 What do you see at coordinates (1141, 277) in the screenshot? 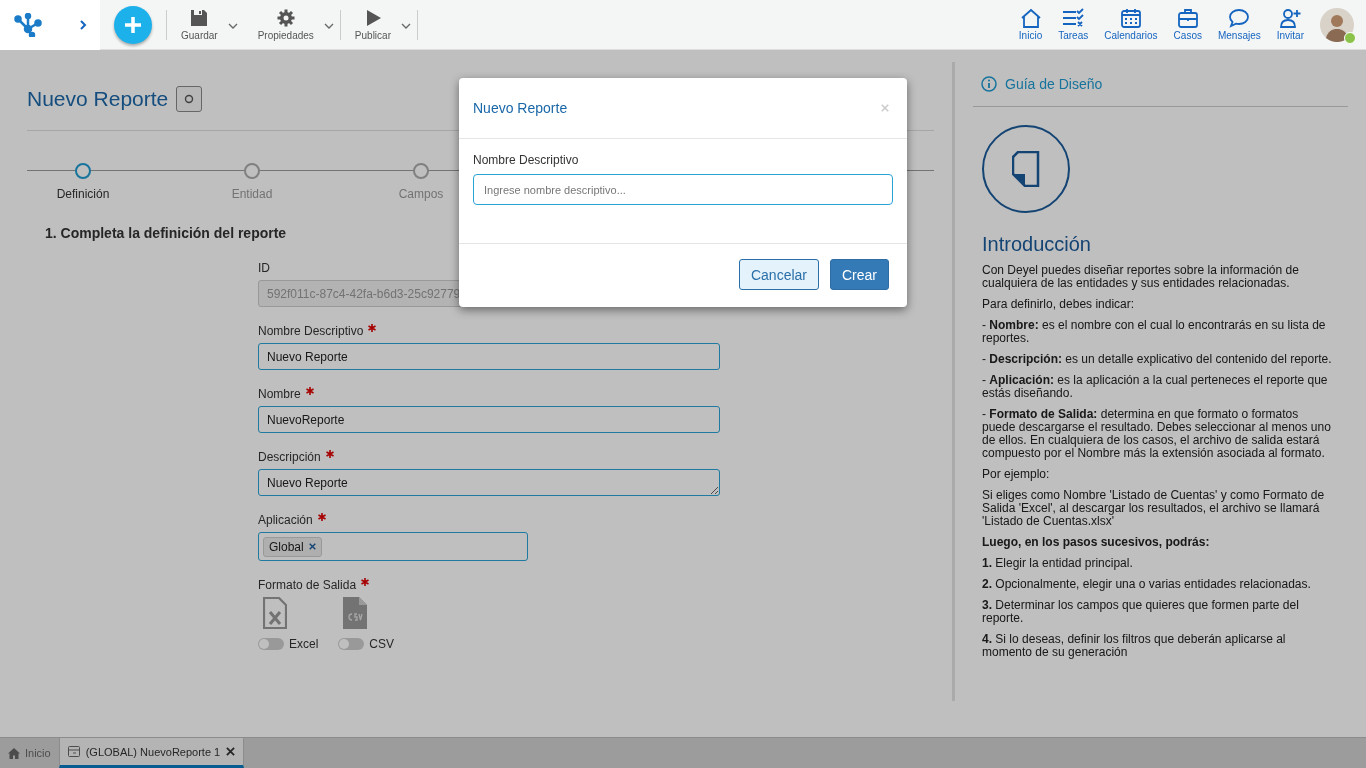
I see `guide-paragraph: Con Deyel puedes diseñar reportes sobre la información de cualquiera de las entidades y sus entidades relacionadas.` at bounding box center [1141, 277].